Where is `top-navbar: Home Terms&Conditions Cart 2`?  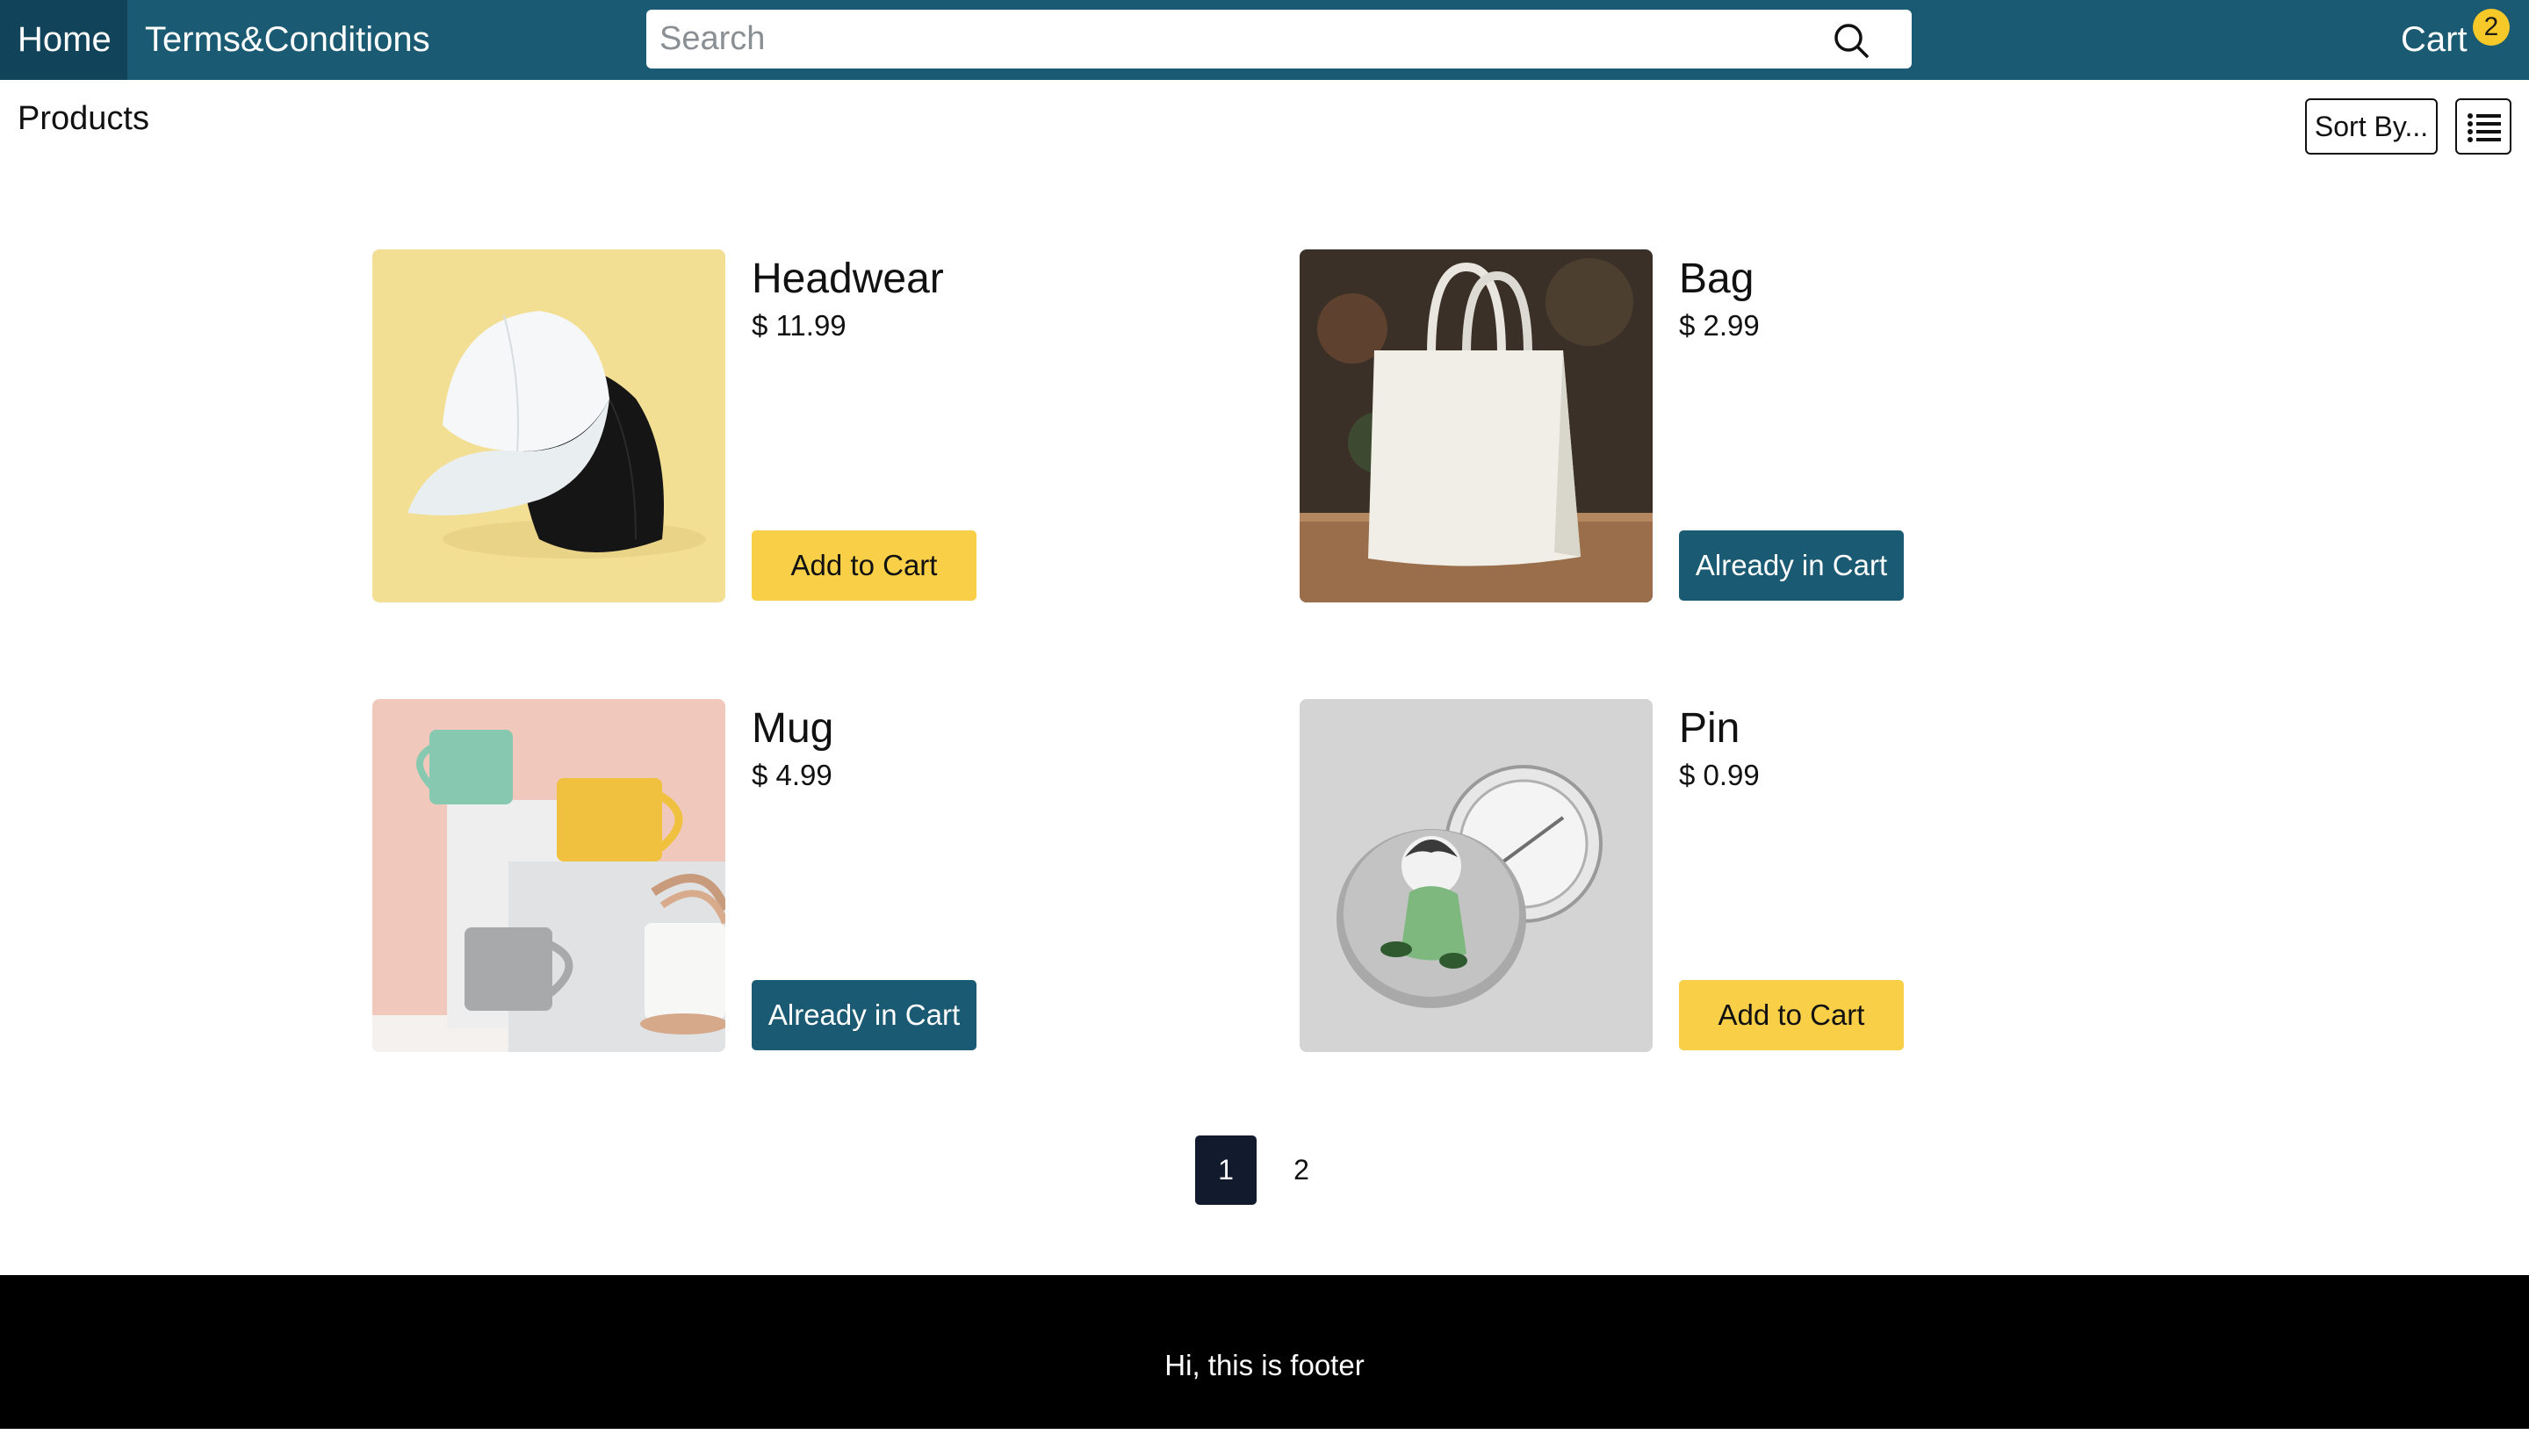
top-navbar: Home Terms&Conditions Cart 2 is located at coordinates (1265, 40).